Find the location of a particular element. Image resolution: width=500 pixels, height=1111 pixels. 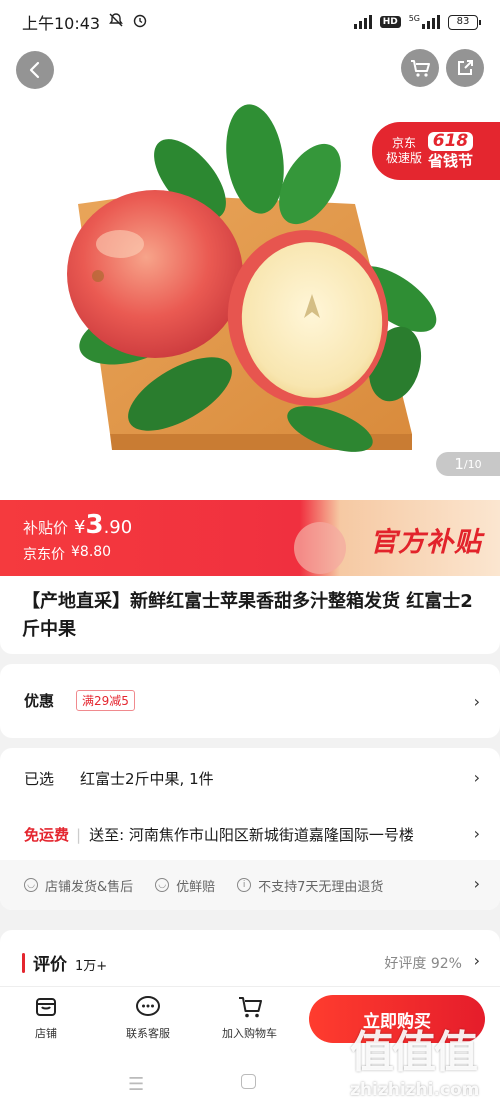

store-button: 店铺 is located at coordinates (46, 1018).